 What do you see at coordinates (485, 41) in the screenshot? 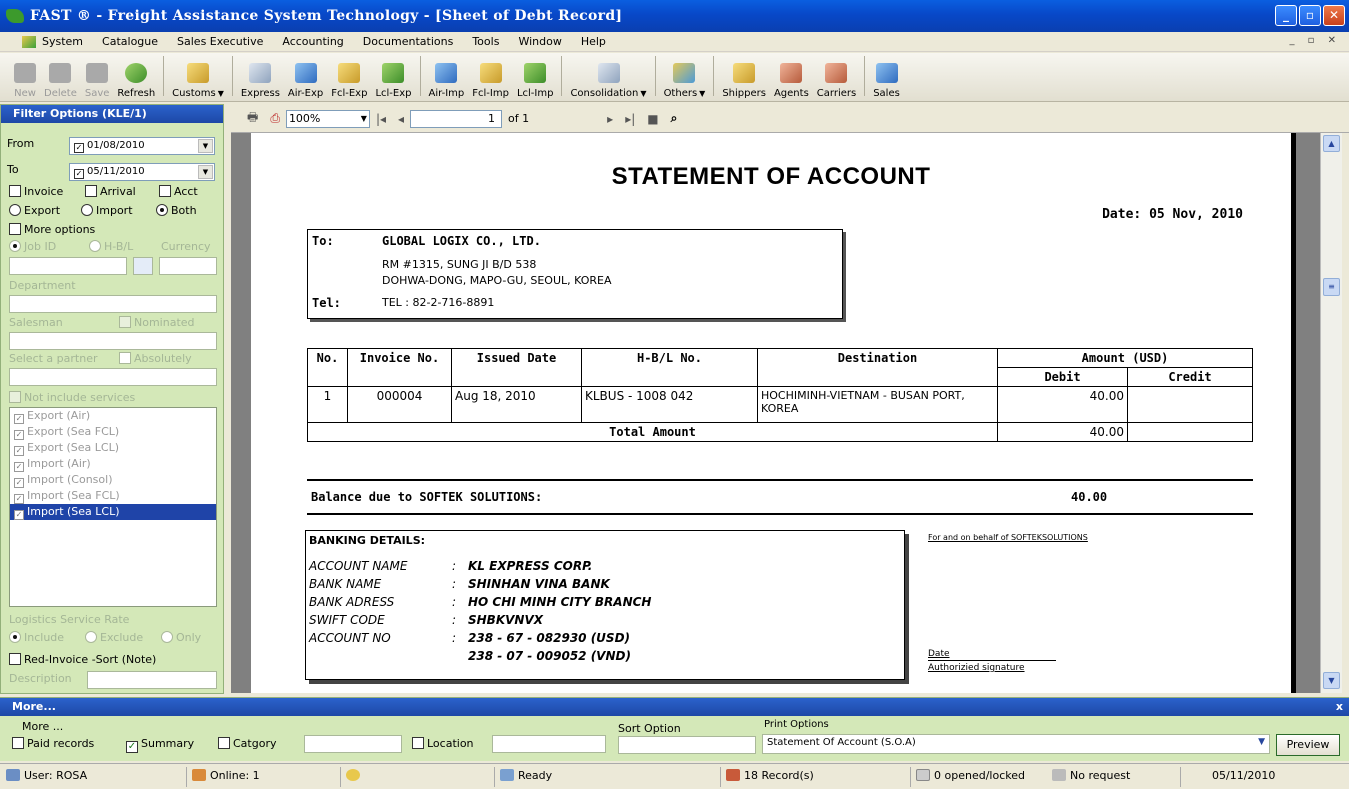
I see `menu-tools: Tools` at bounding box center [485, 41].